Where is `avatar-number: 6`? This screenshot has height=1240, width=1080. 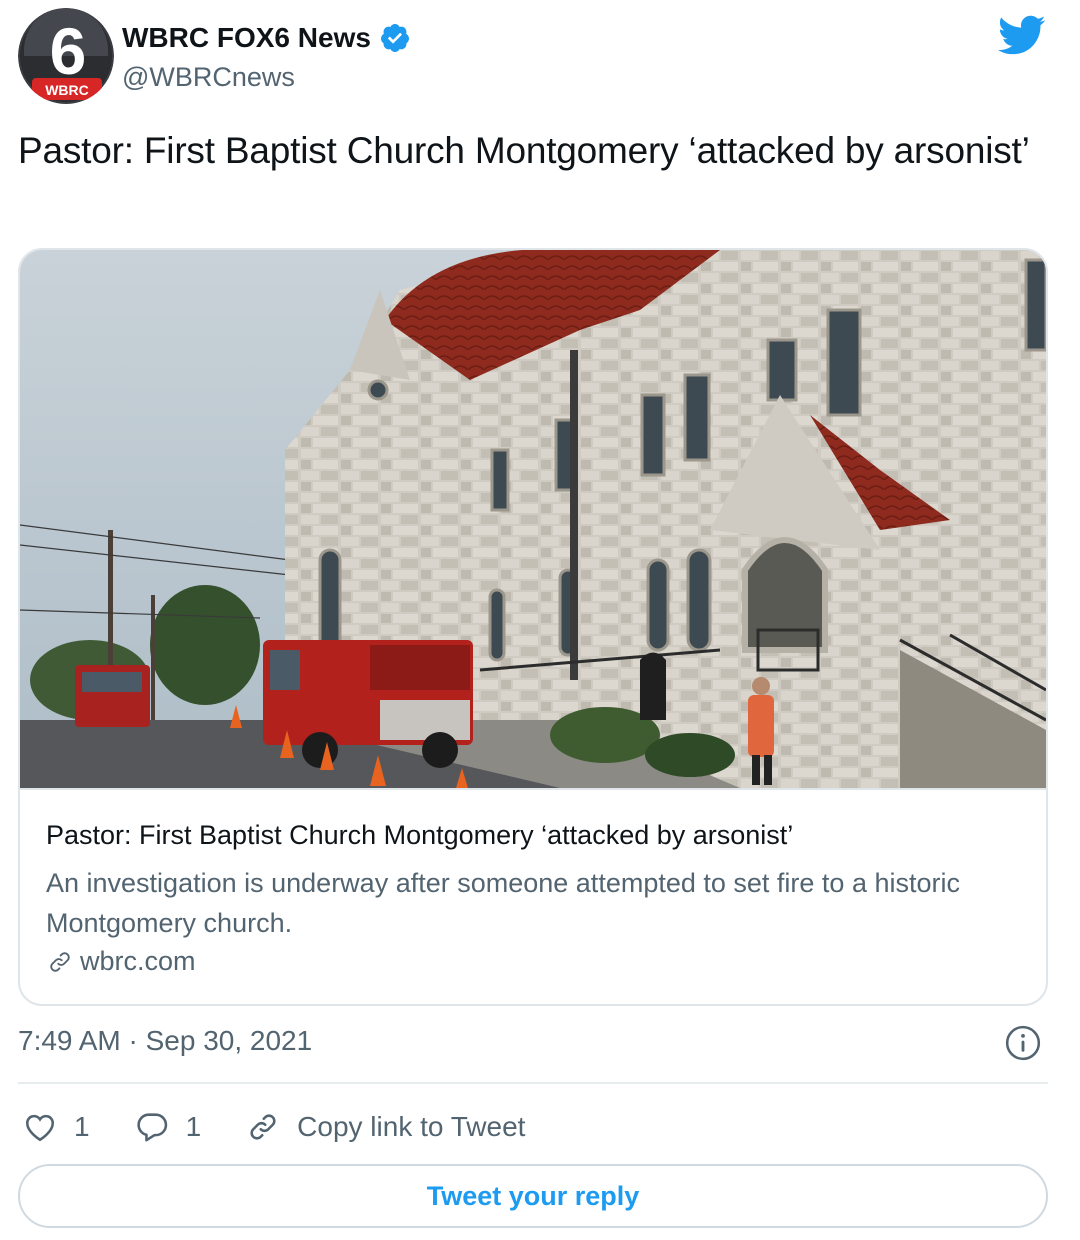 avatar-number: 6 is located at coordinates (68, 51).